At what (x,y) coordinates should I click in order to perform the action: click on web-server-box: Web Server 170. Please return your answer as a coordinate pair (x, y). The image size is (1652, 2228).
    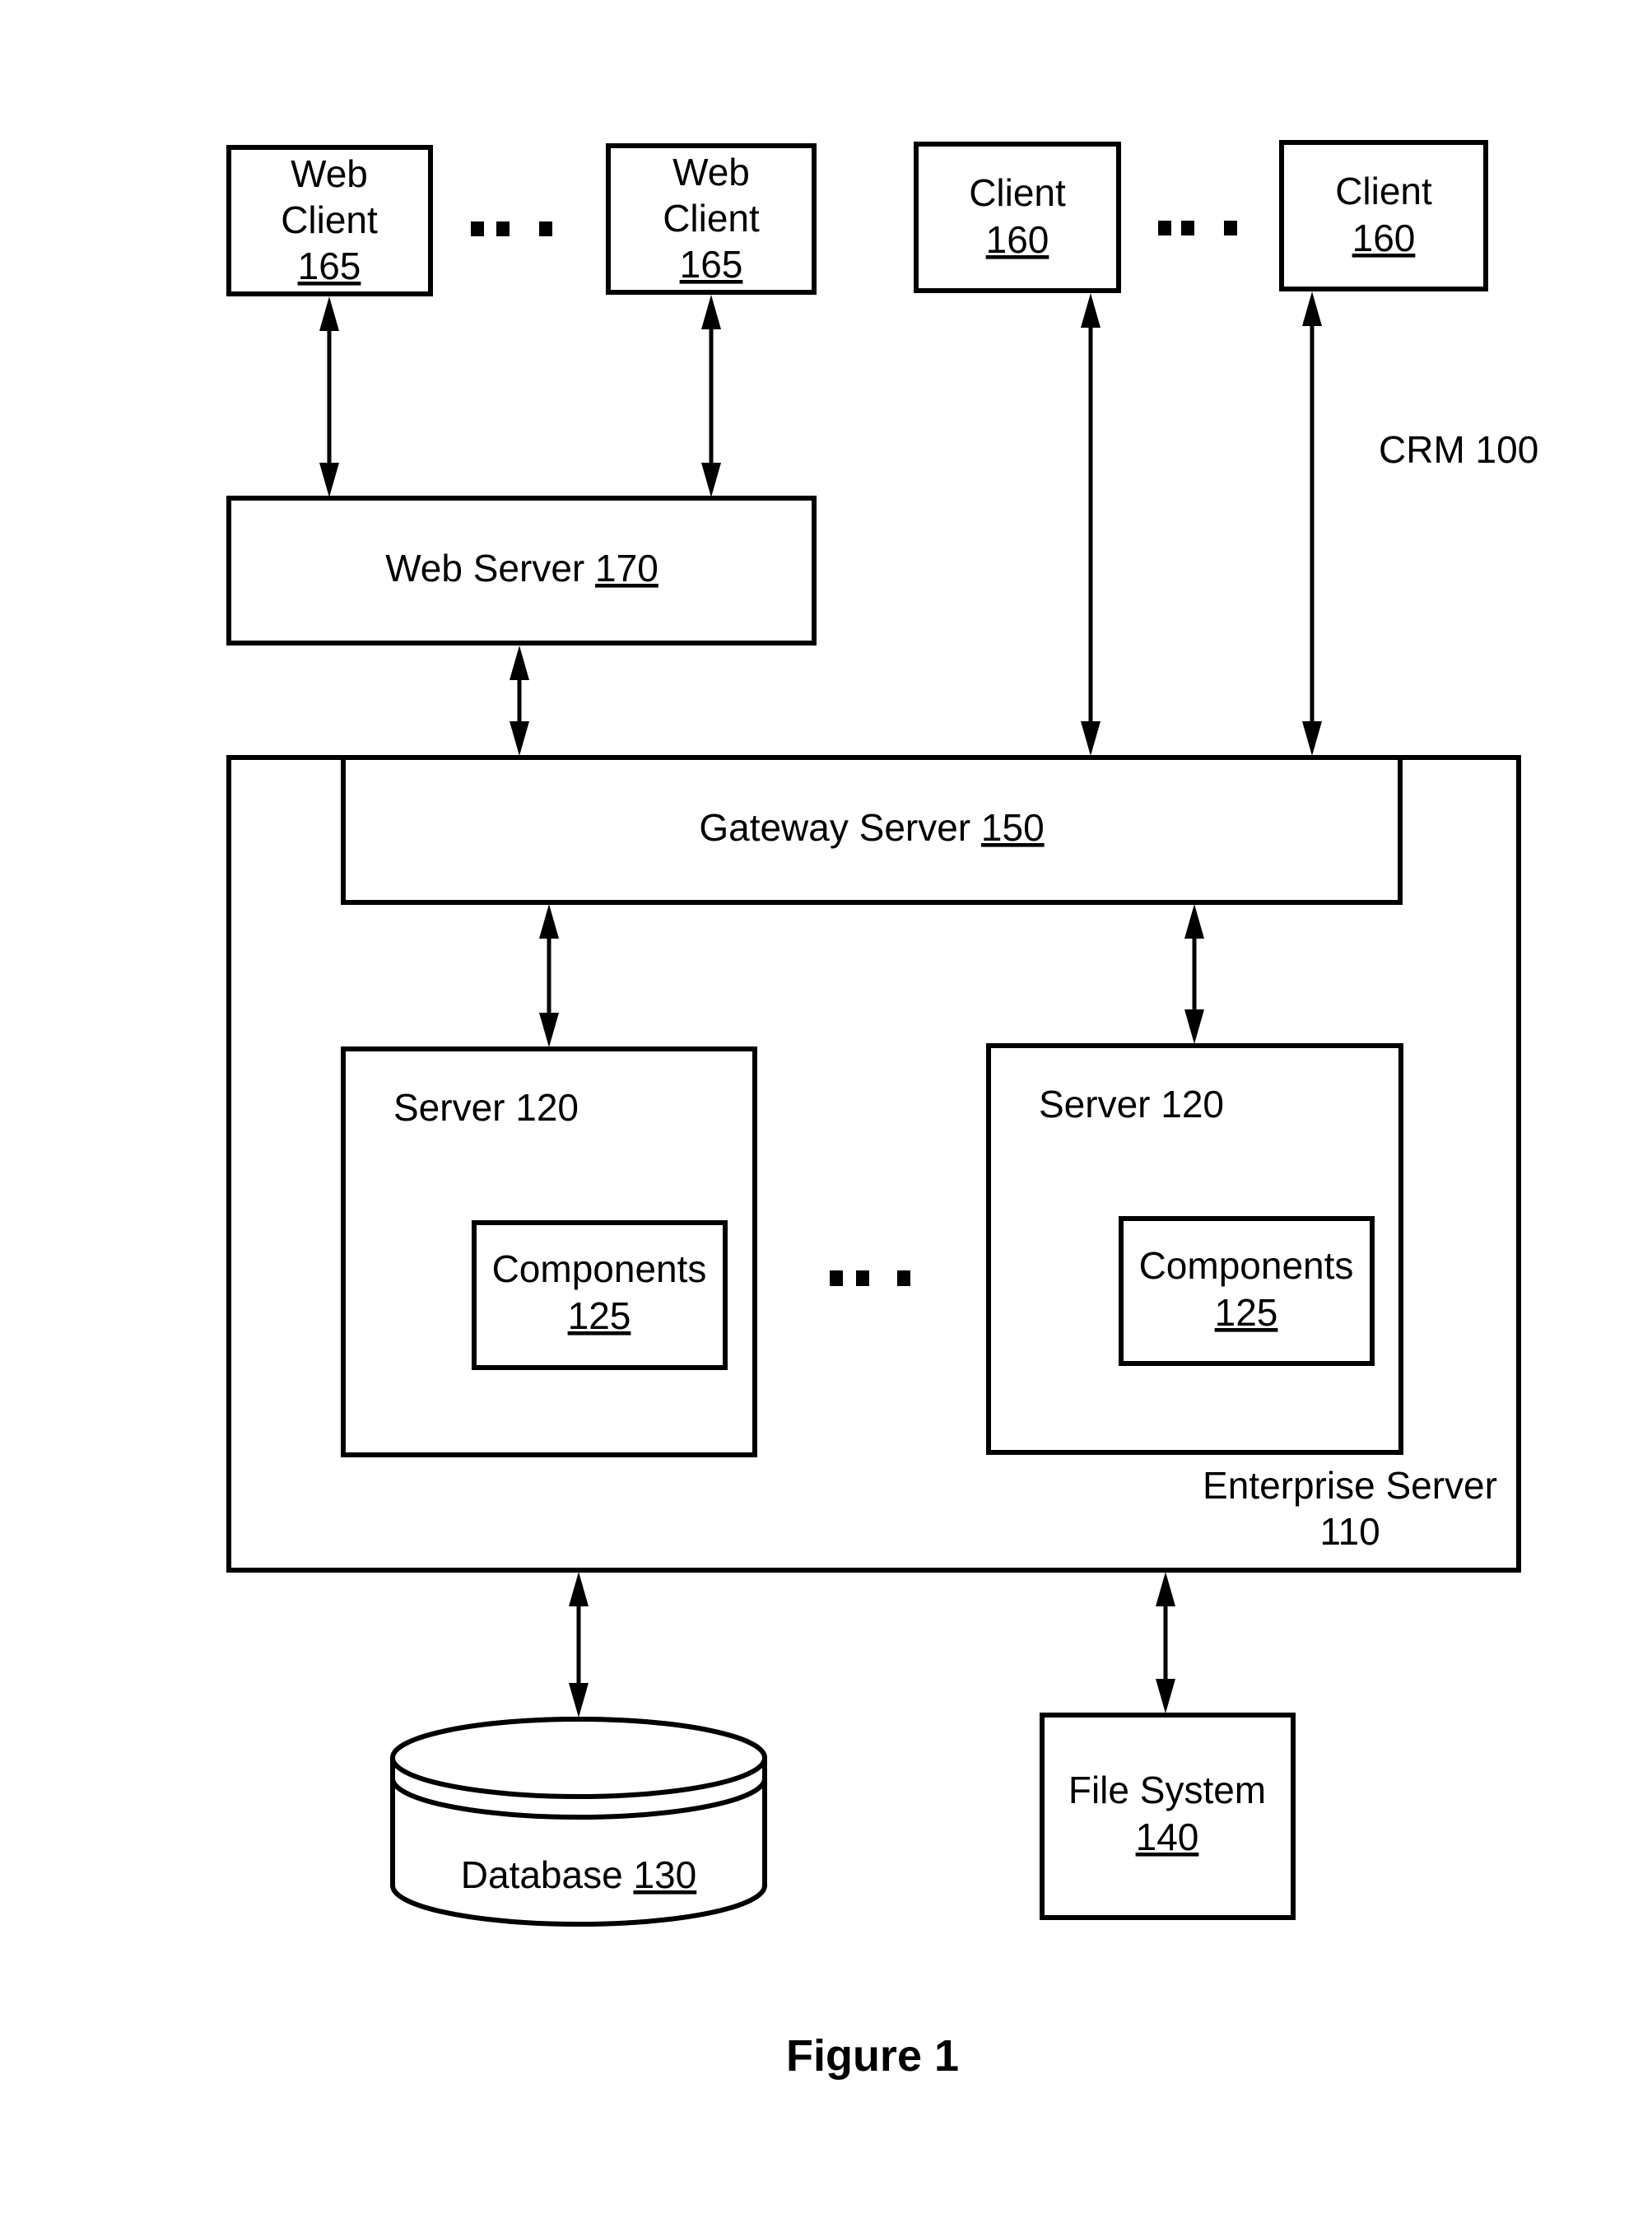
    Looking at the image, I should click on (521, 571).